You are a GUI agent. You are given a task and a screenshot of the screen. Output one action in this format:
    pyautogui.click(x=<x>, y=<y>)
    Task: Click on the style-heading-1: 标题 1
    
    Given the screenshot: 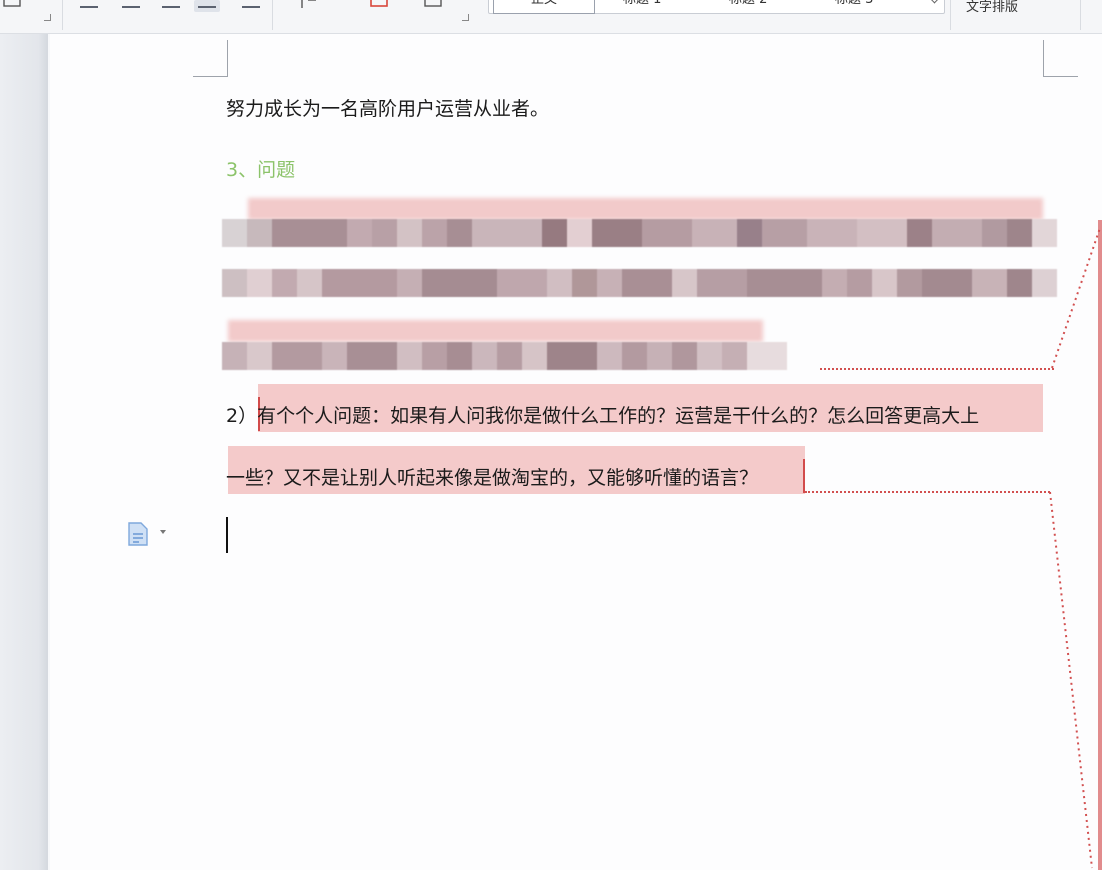 What is the action you would take?
    pyautogui.click(x=642, y=6)
    